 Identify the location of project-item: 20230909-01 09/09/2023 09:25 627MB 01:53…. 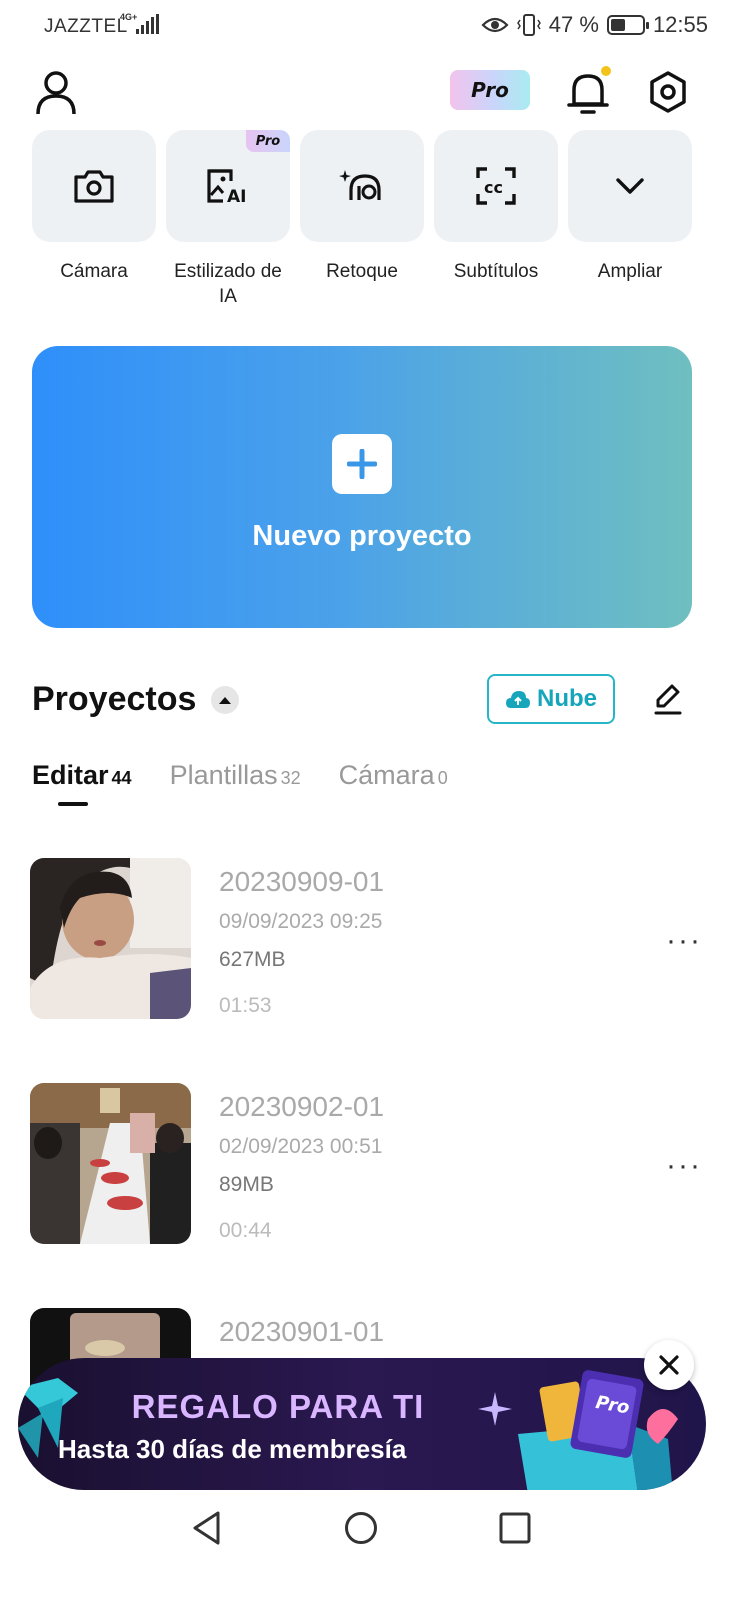
(370, 939).